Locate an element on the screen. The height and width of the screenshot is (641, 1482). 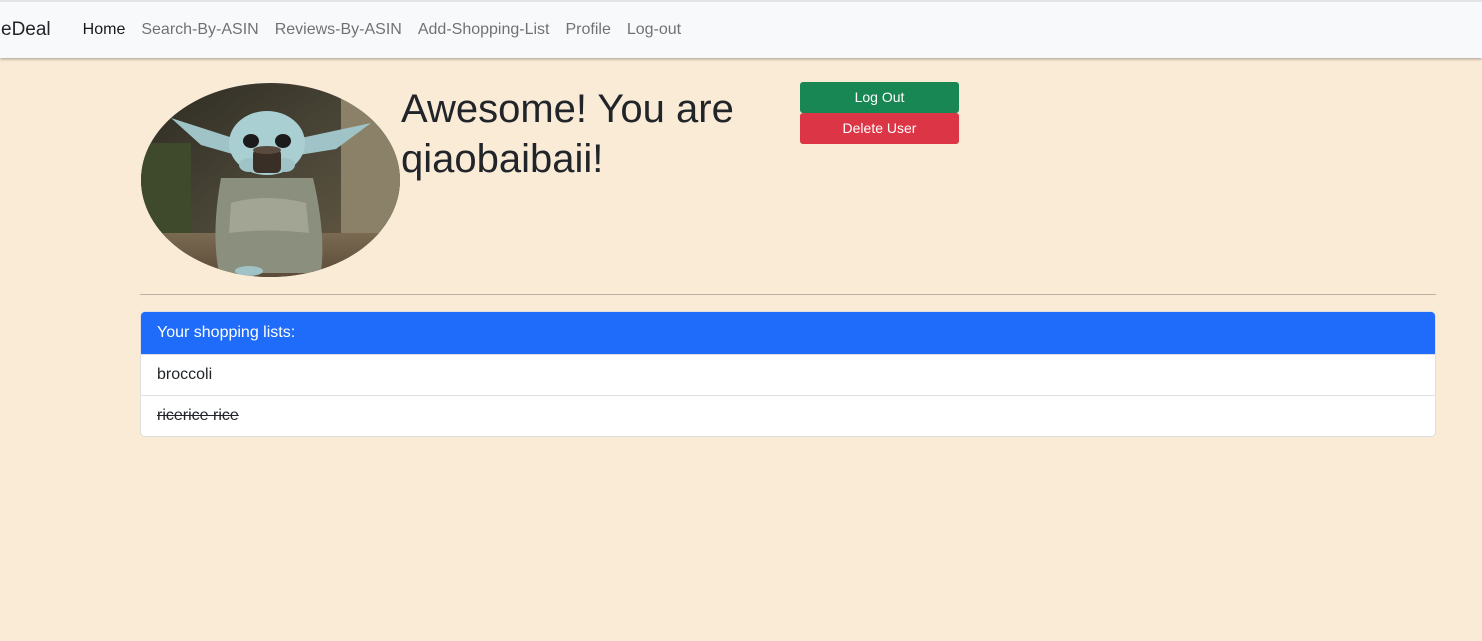
baby-yoda-avatar-icon is located at coordinates (270, 180).